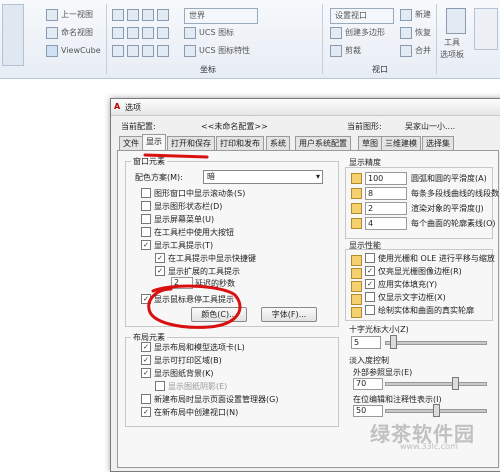 This screenshot has height=472, width=500. I want to click on merge-icon, so click(406, 50).